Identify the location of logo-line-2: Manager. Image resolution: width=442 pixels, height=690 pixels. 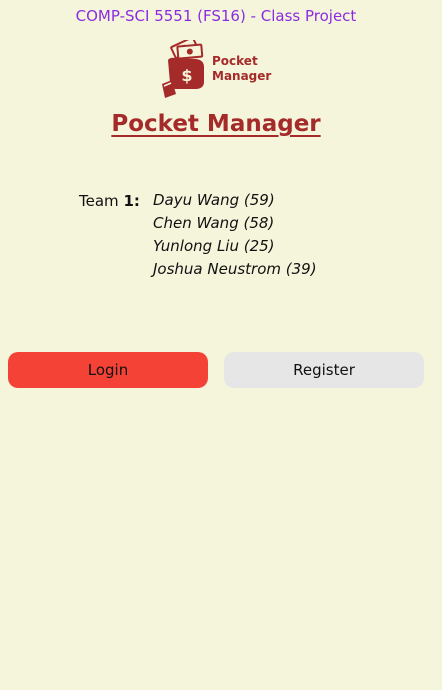
(242, 76).